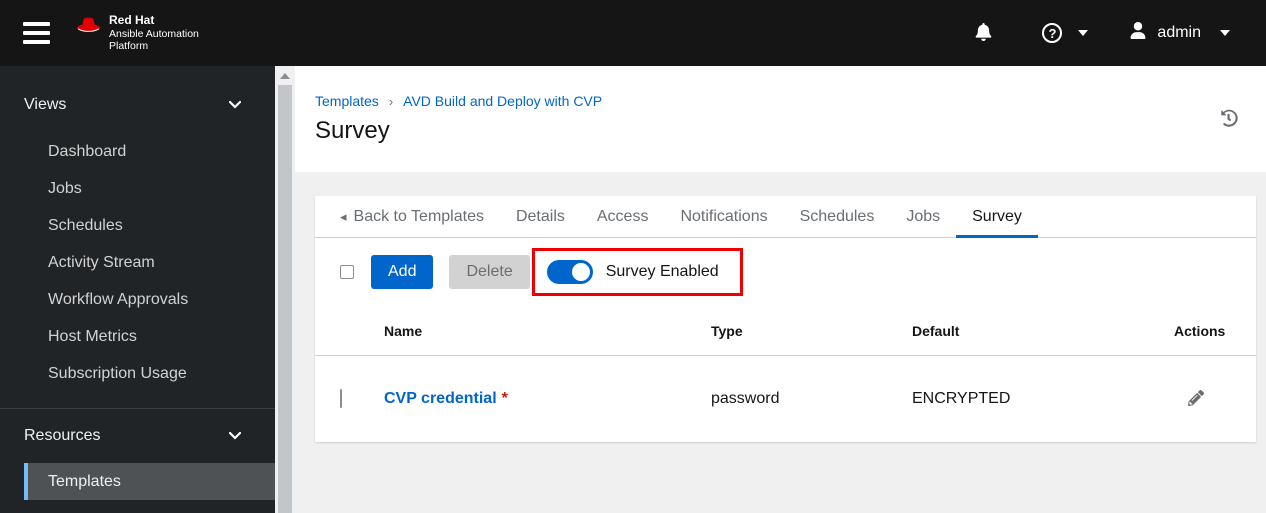 The width and height of the screenshot is (1266, 513). Describe the element at coordinates (1138, 33) in the screenshot. I see `user-icon` at that location.